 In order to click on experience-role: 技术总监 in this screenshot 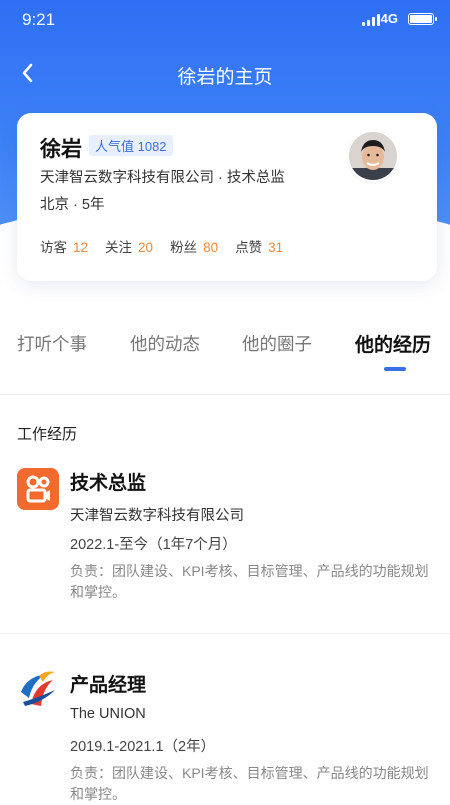, I will do `click(108, 483)`.